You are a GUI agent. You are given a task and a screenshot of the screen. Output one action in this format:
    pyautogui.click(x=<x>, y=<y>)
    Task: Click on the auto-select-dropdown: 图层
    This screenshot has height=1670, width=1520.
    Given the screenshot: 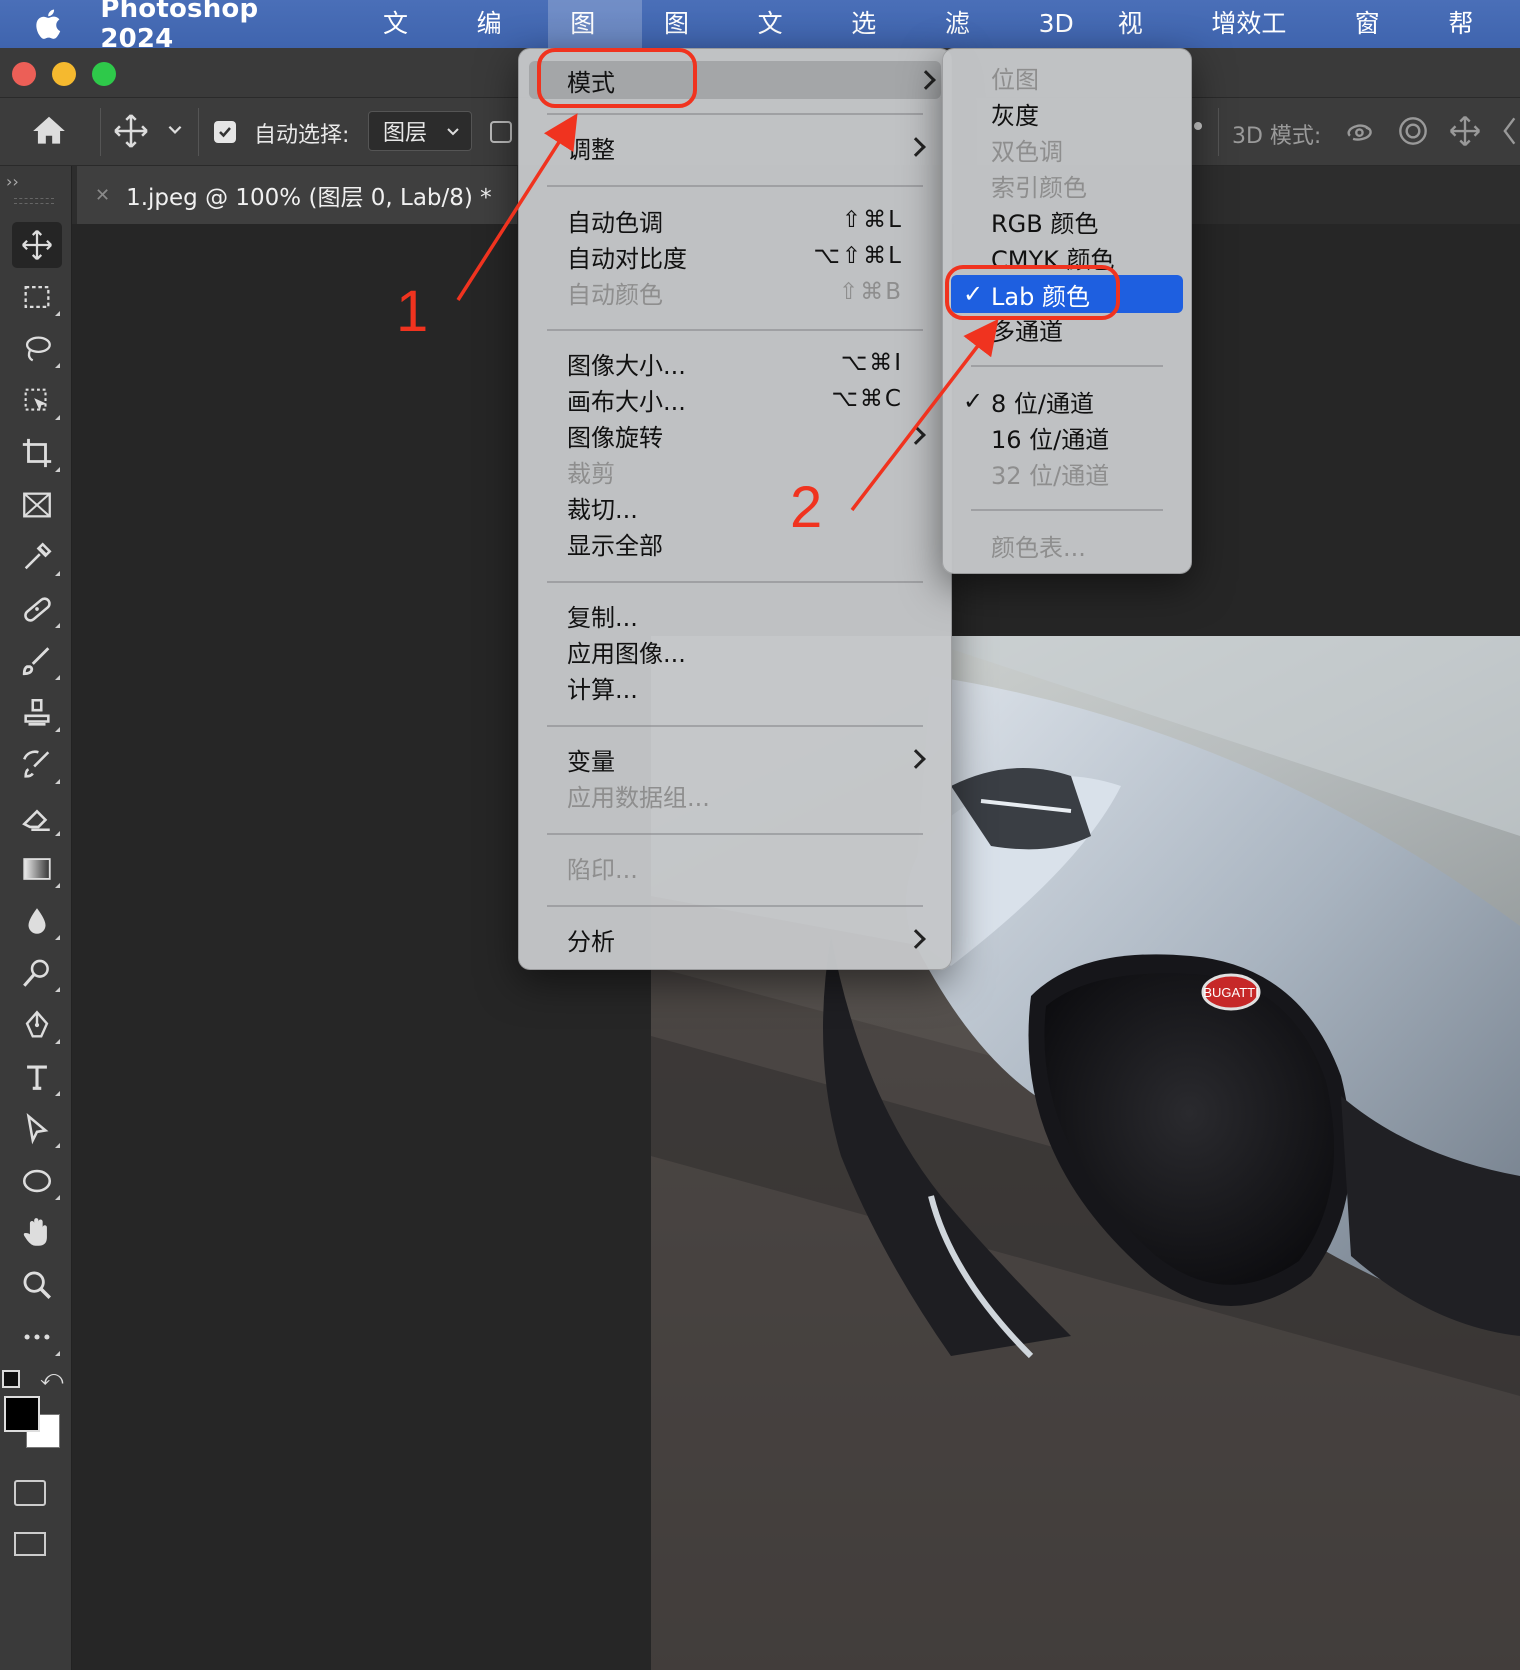 What is the action you would take?
    pyautogui.click(x=420, y=131)
    